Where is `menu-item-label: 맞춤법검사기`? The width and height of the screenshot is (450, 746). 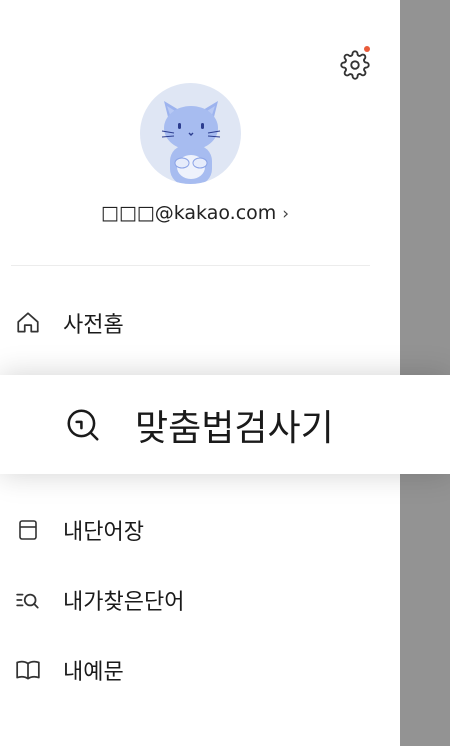
menu-item-label: 맞춤법검사기 is located at coordinates (234, 428).